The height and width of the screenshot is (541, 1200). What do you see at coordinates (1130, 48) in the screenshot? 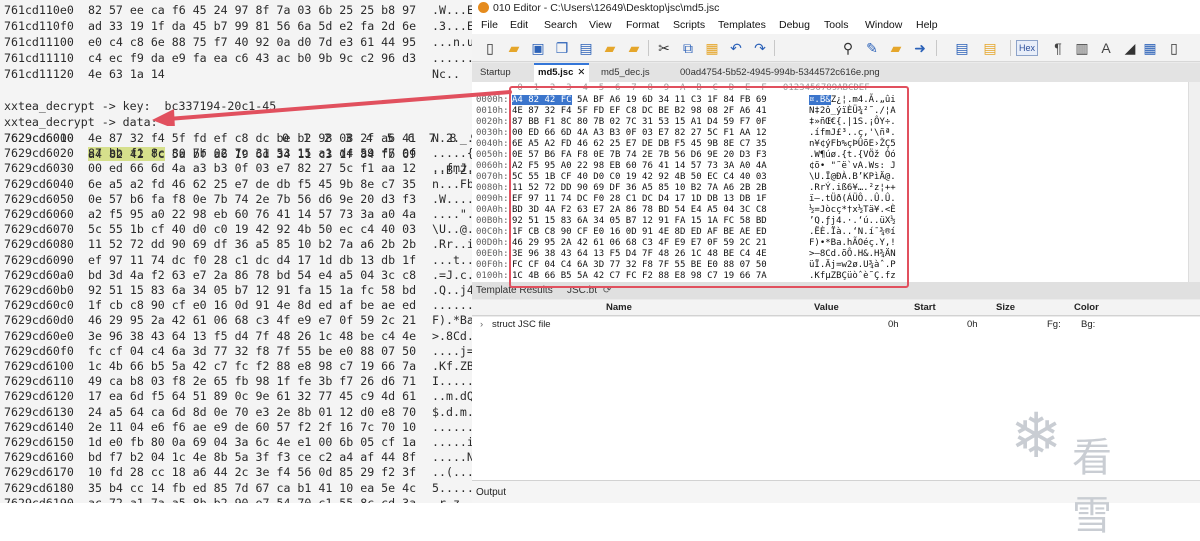
I see `highlight-icon: ◢` at bounding box center [1130, 48].